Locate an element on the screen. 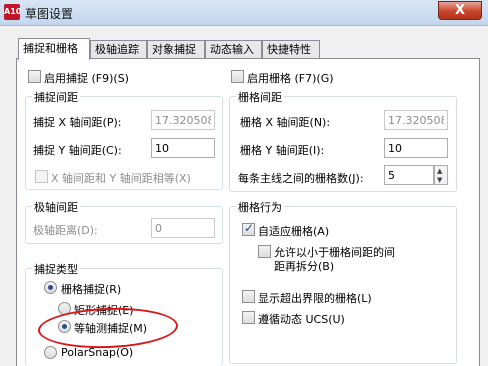  subdivide-label-line2: 距再拆分(B) is located at coordinates (304, 266).